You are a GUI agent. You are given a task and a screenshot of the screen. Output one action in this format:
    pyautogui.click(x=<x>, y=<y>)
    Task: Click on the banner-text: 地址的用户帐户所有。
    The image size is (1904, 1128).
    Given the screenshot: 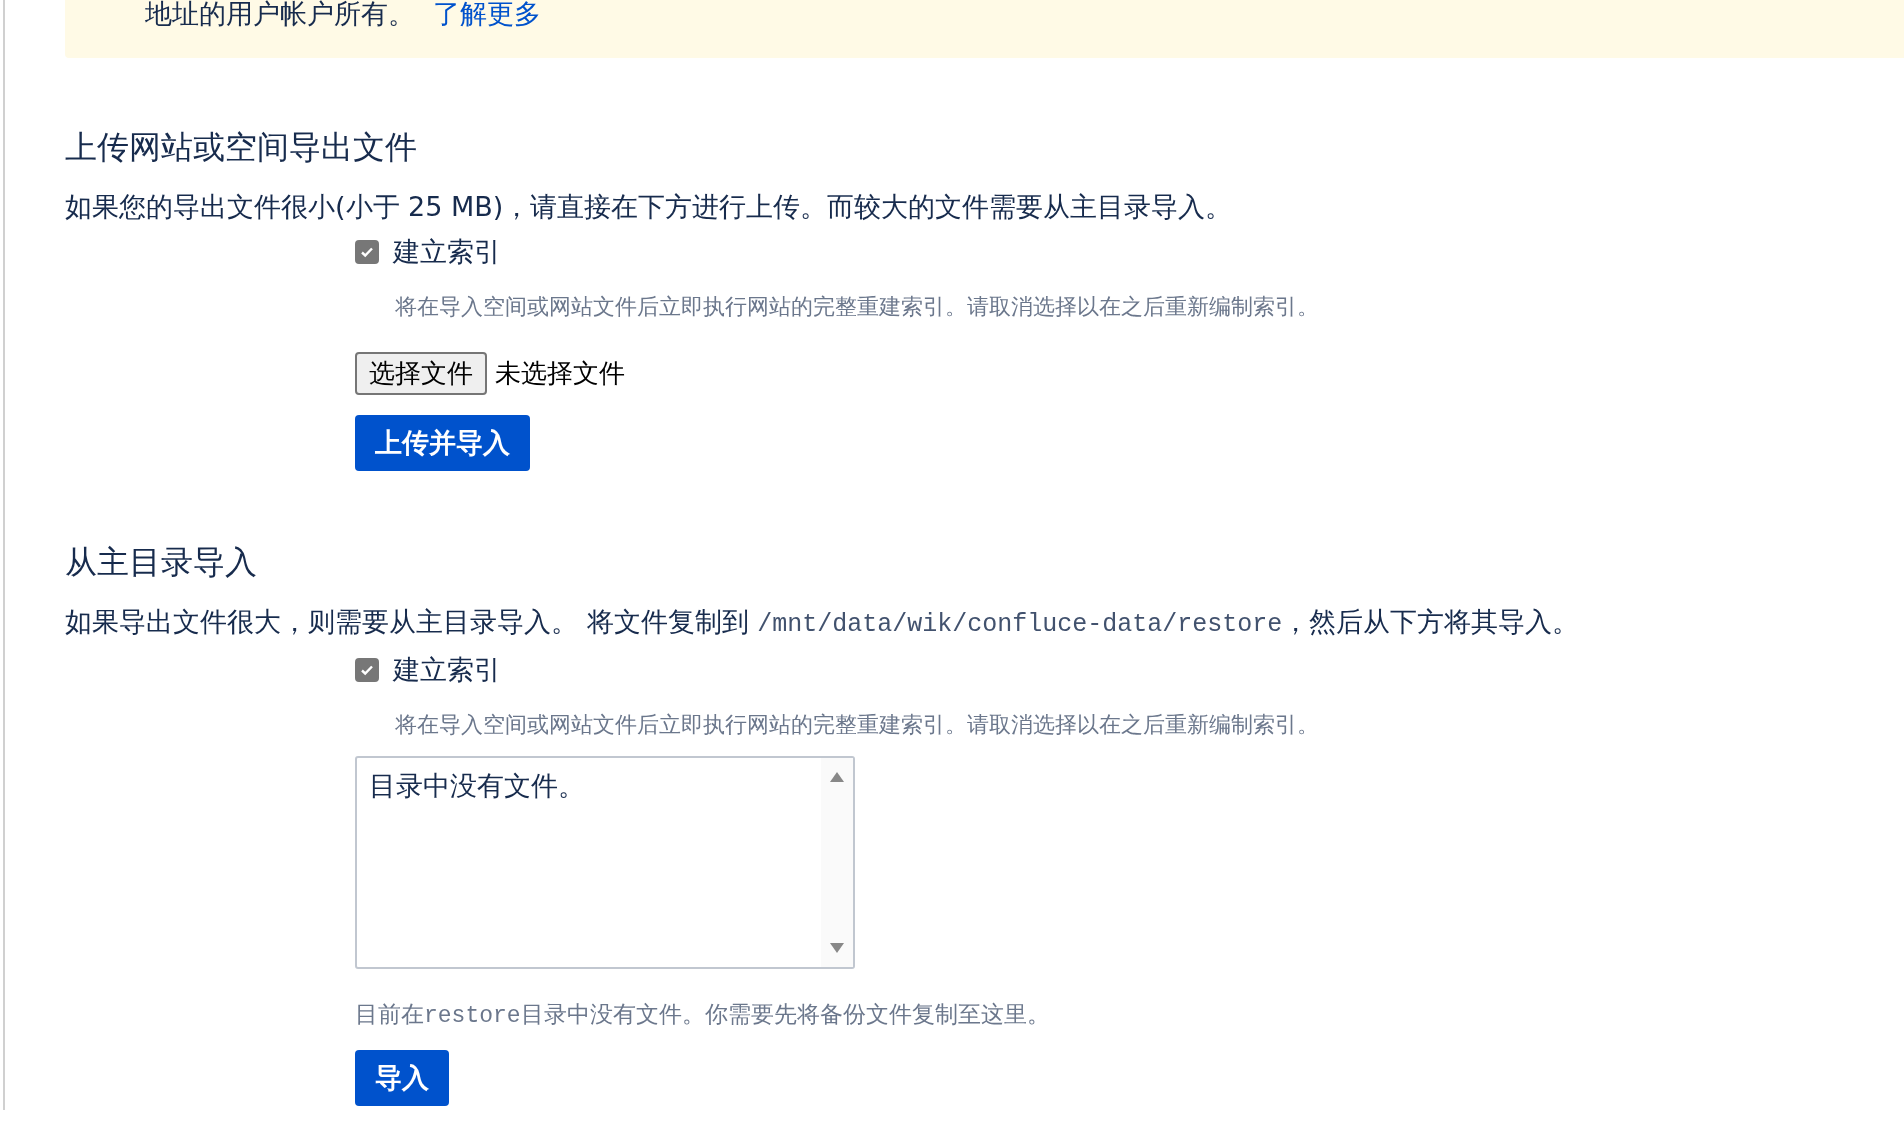 What is the action you would take?
    pyautogui.click(x=280, y=15)
    